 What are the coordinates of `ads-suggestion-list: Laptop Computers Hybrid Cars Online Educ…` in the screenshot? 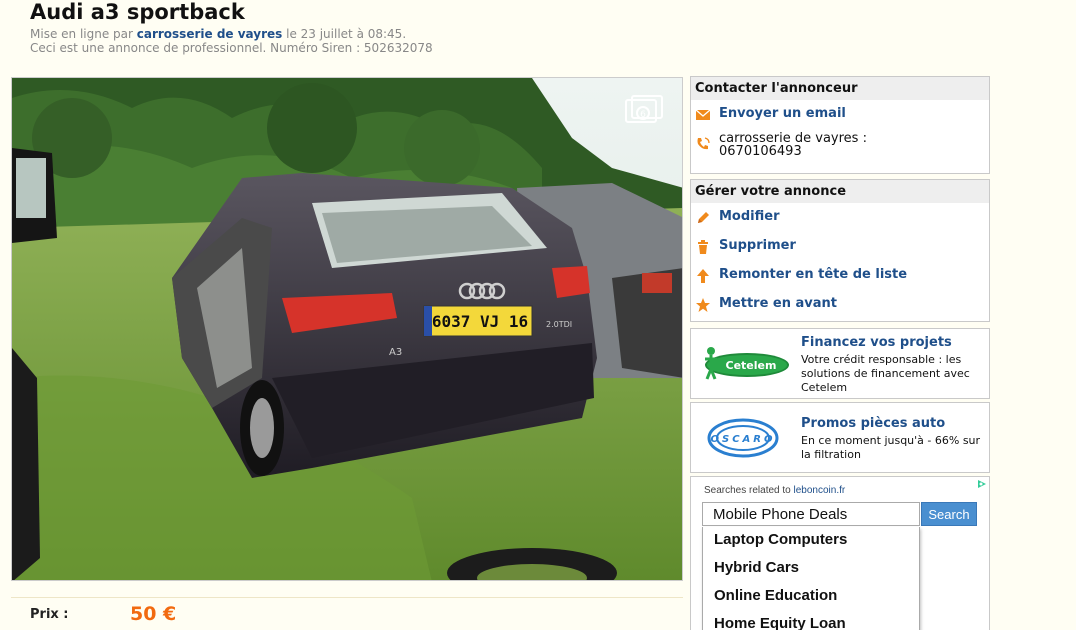 It's located at (811, 578).